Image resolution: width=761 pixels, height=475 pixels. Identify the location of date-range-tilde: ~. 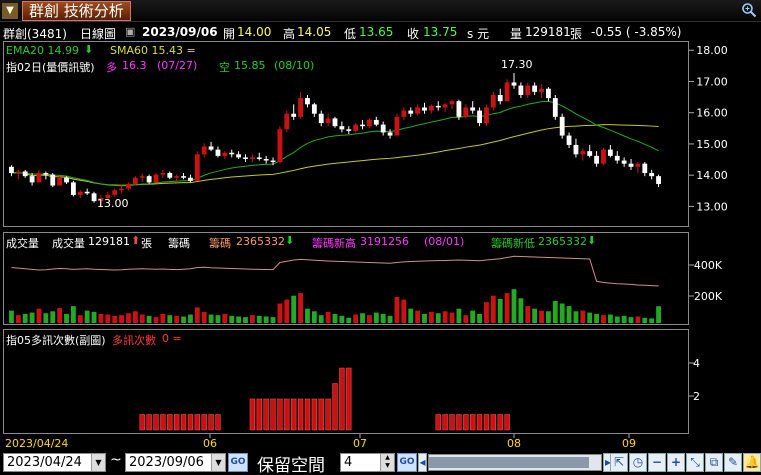
(116, 460).